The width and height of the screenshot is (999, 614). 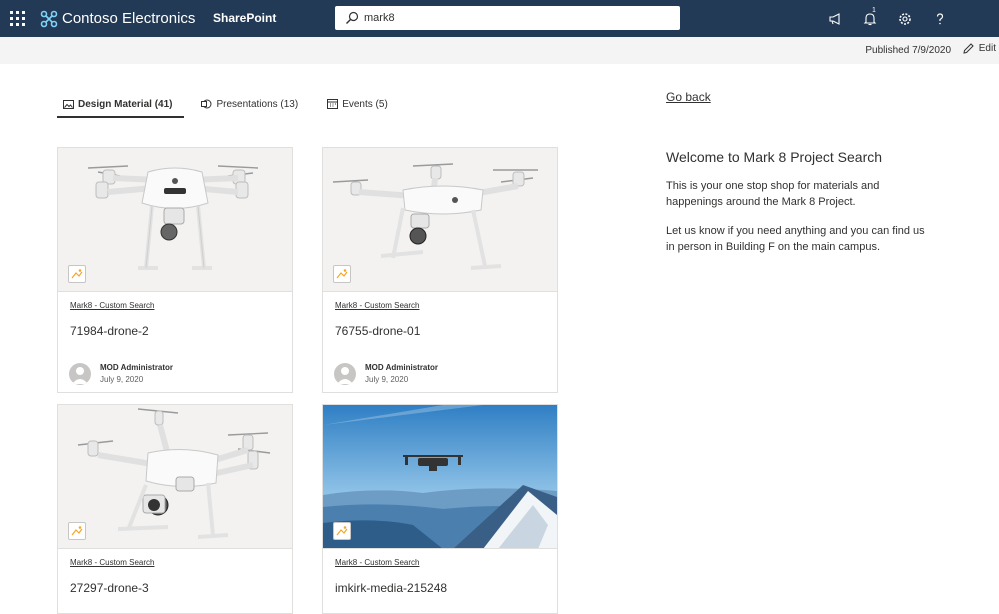 I want to click on tab-label: Presentations (13), so click(x=257, y=104).